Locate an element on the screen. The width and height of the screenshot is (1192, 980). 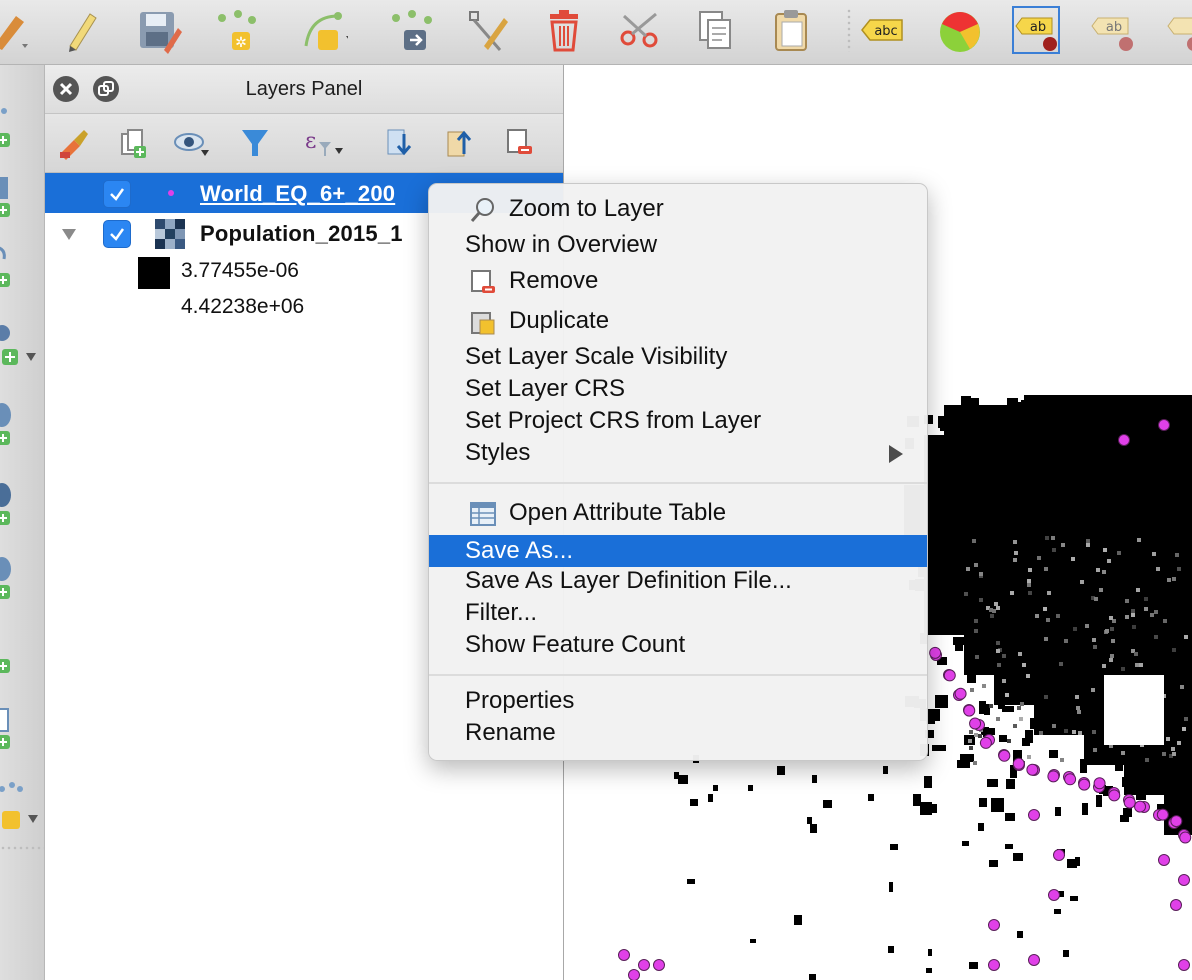
panel-title: Layers Panel is located at coordinates (304, 89).